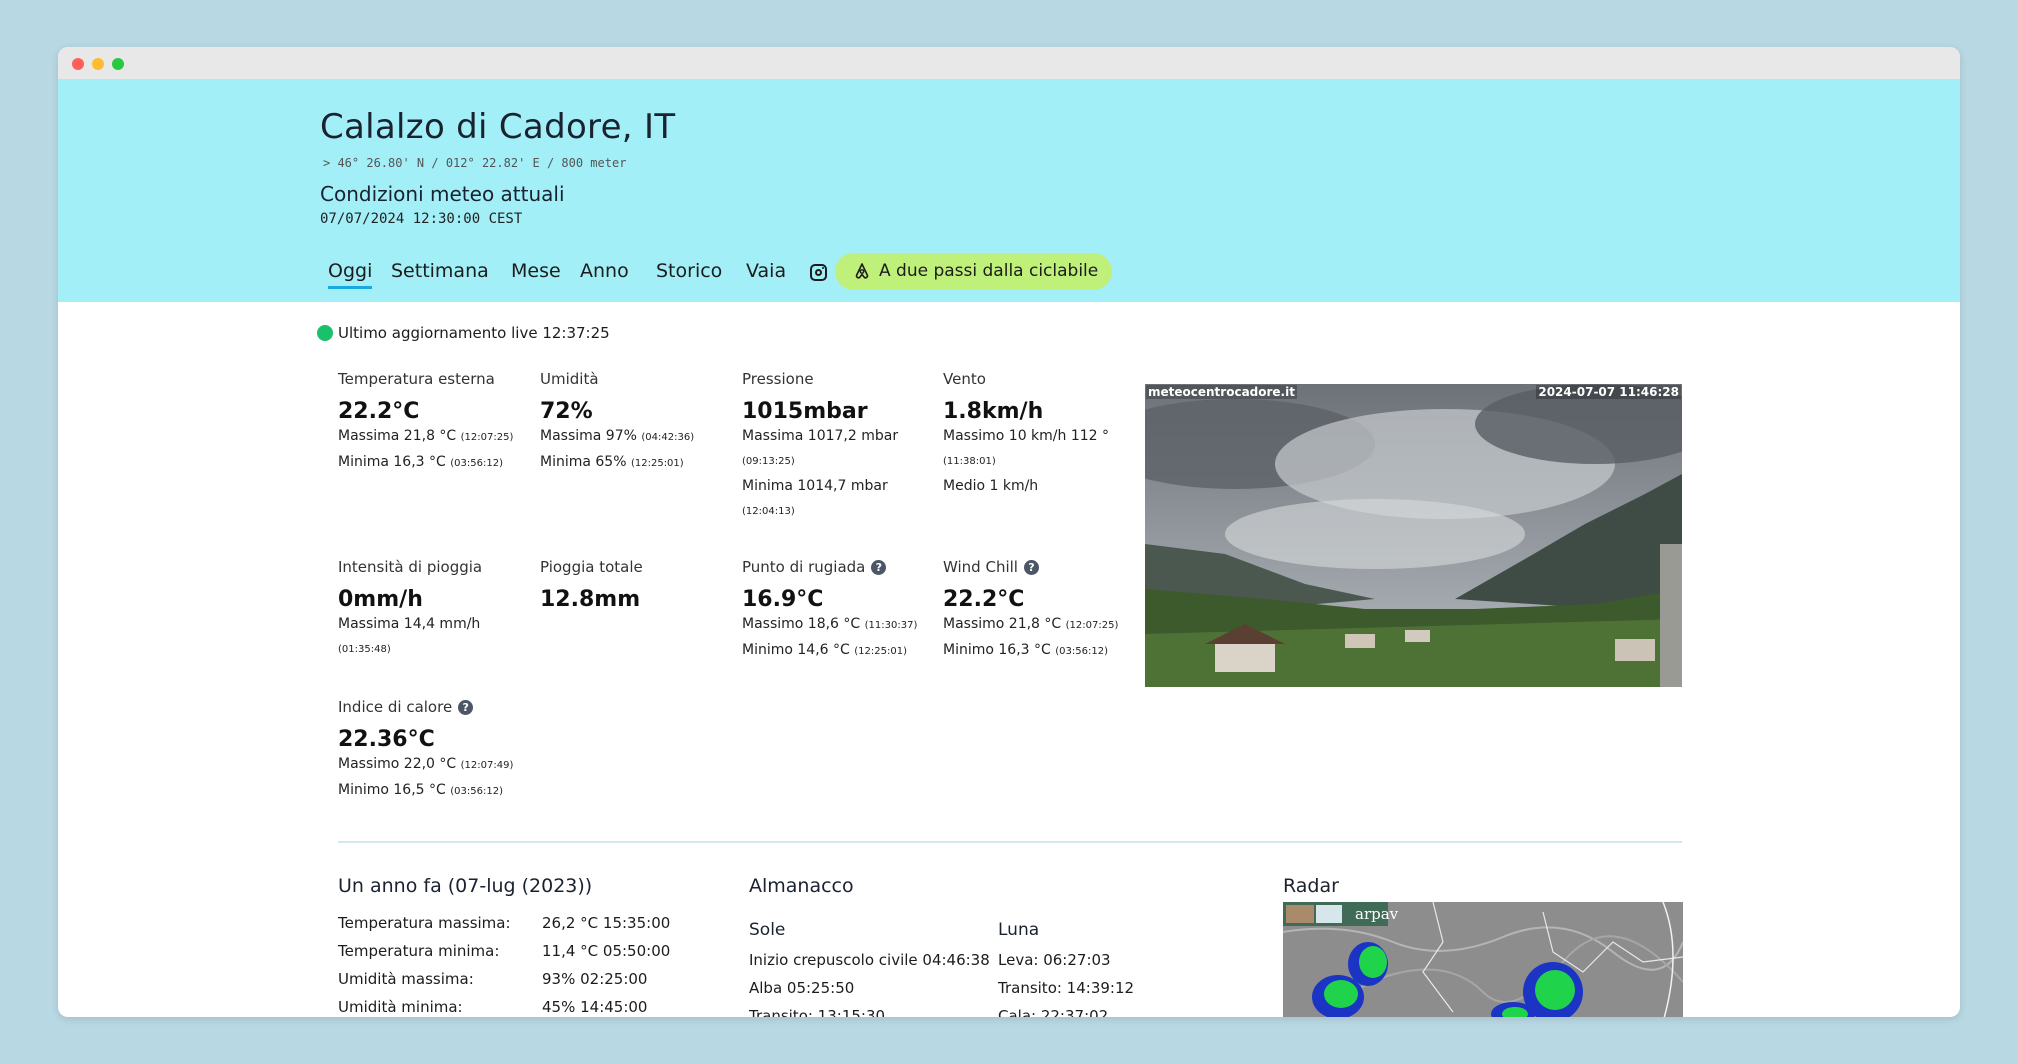 The image size is (2018, 1064). What do you see at coordinates (837, 567) in the screenshot?
I see `card-label: Punto di rugiada?` at bounding box center [837, 567].